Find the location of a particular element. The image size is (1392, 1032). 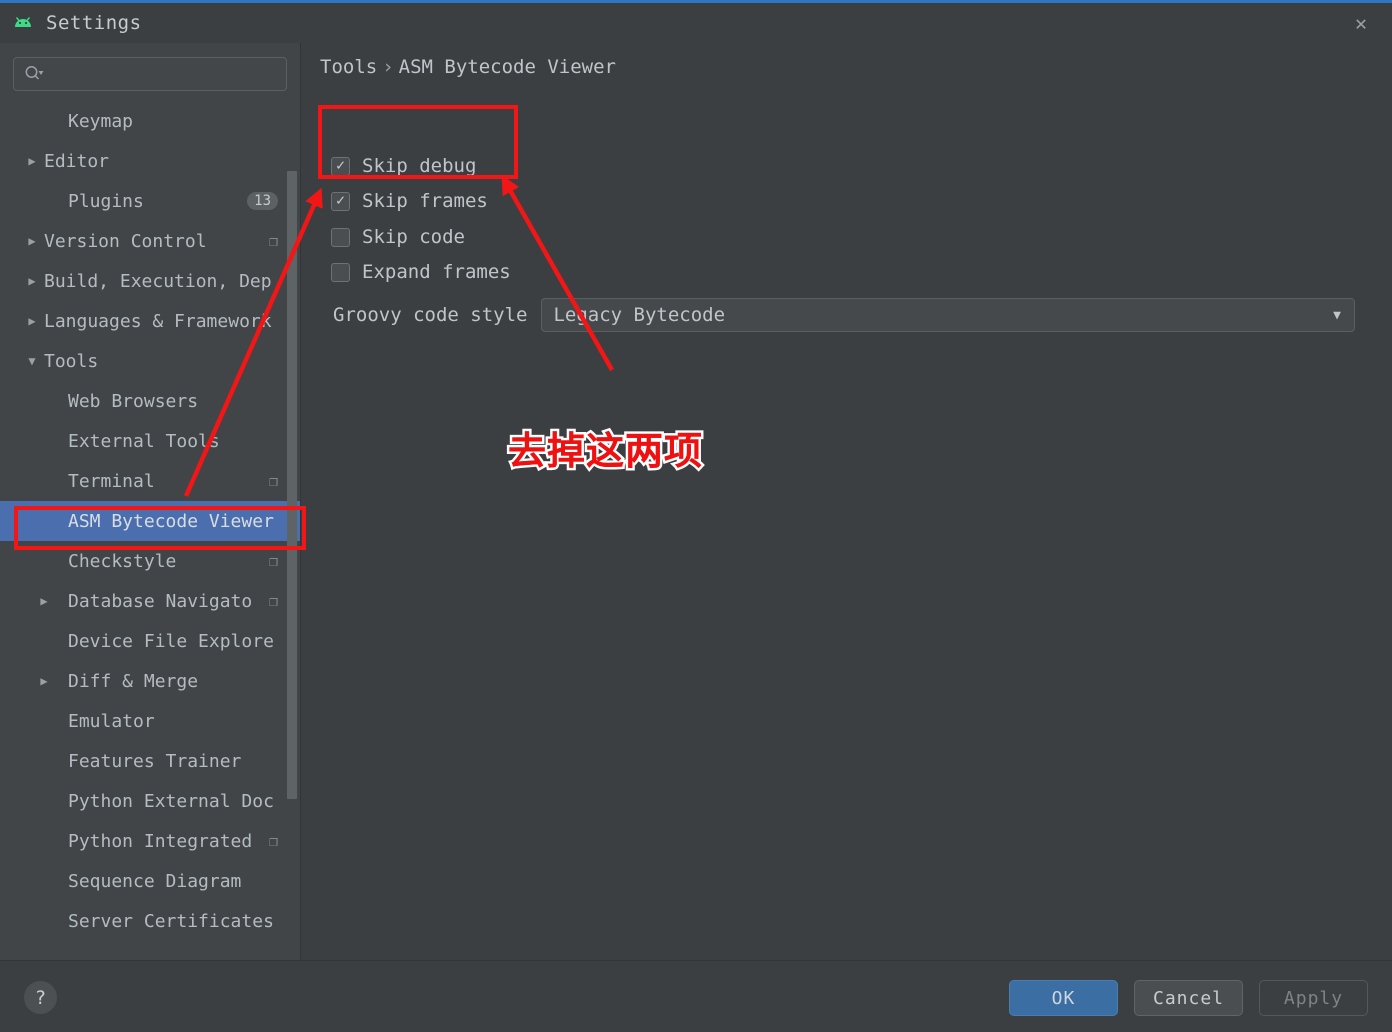

search-box is located at coordinates (150, 74).